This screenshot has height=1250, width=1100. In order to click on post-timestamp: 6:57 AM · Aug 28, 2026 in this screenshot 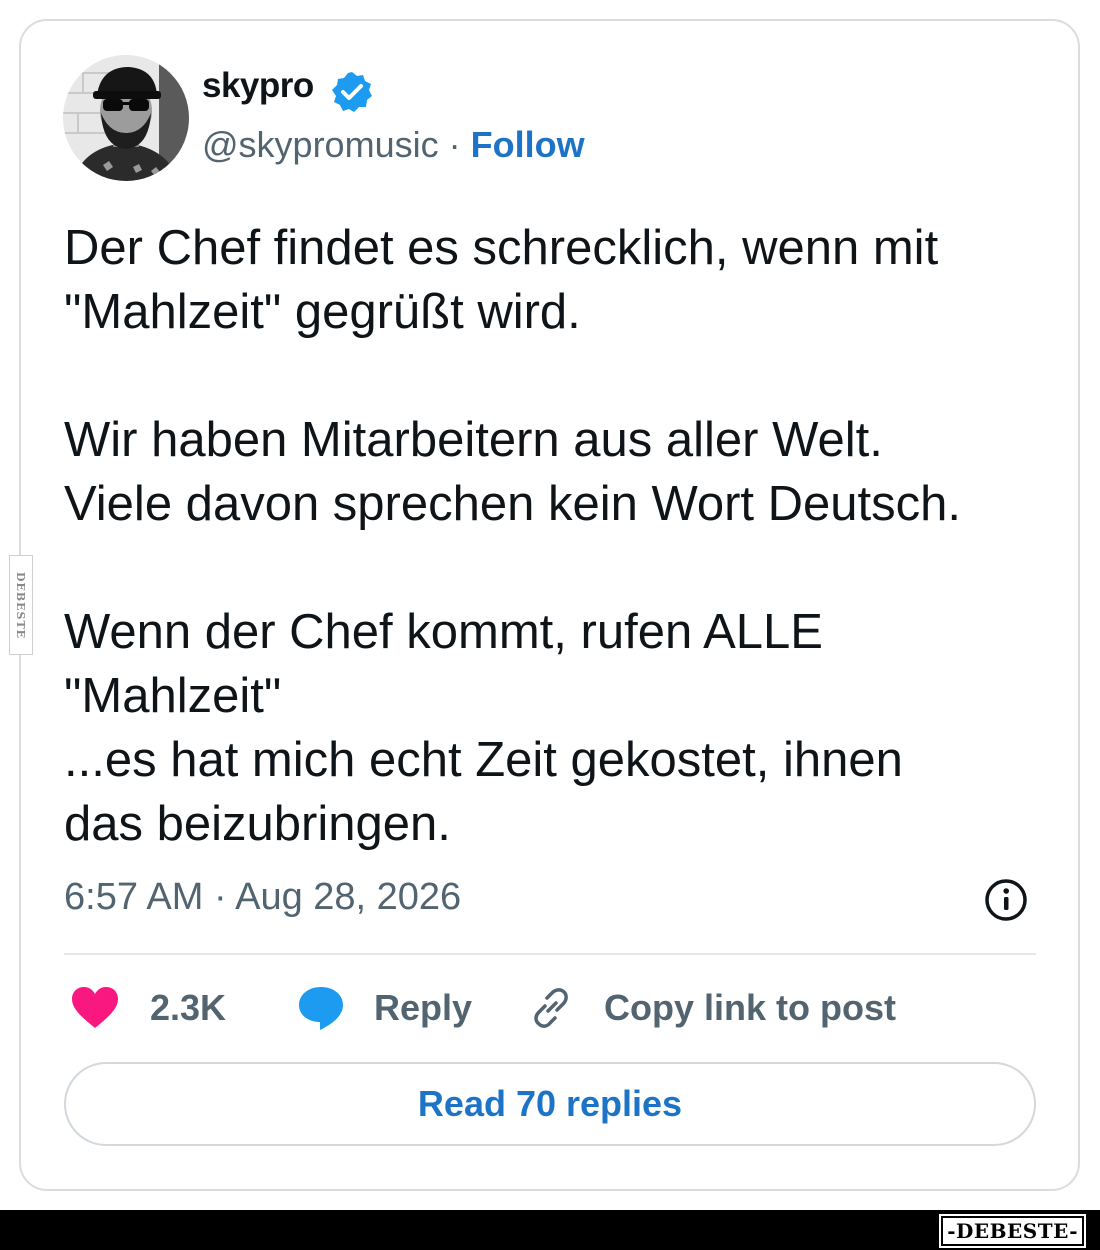, I will do `click(262, 897)`.